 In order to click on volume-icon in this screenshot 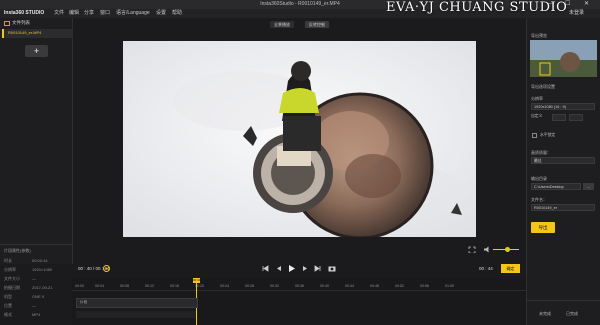, I will do `click(487, 249)`.